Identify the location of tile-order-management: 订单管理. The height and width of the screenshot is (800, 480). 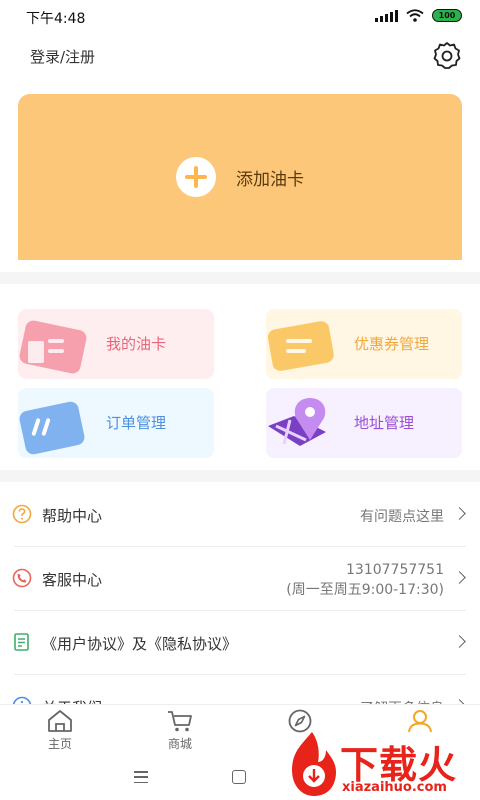
(116, 423).